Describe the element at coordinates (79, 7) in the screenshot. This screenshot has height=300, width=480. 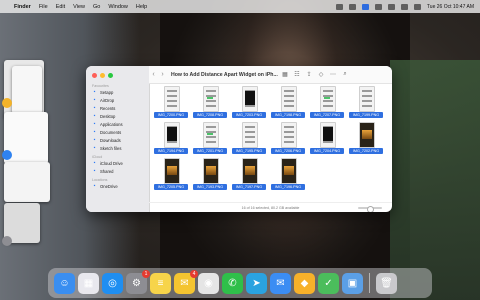
I see `menu-view: View` at that location.